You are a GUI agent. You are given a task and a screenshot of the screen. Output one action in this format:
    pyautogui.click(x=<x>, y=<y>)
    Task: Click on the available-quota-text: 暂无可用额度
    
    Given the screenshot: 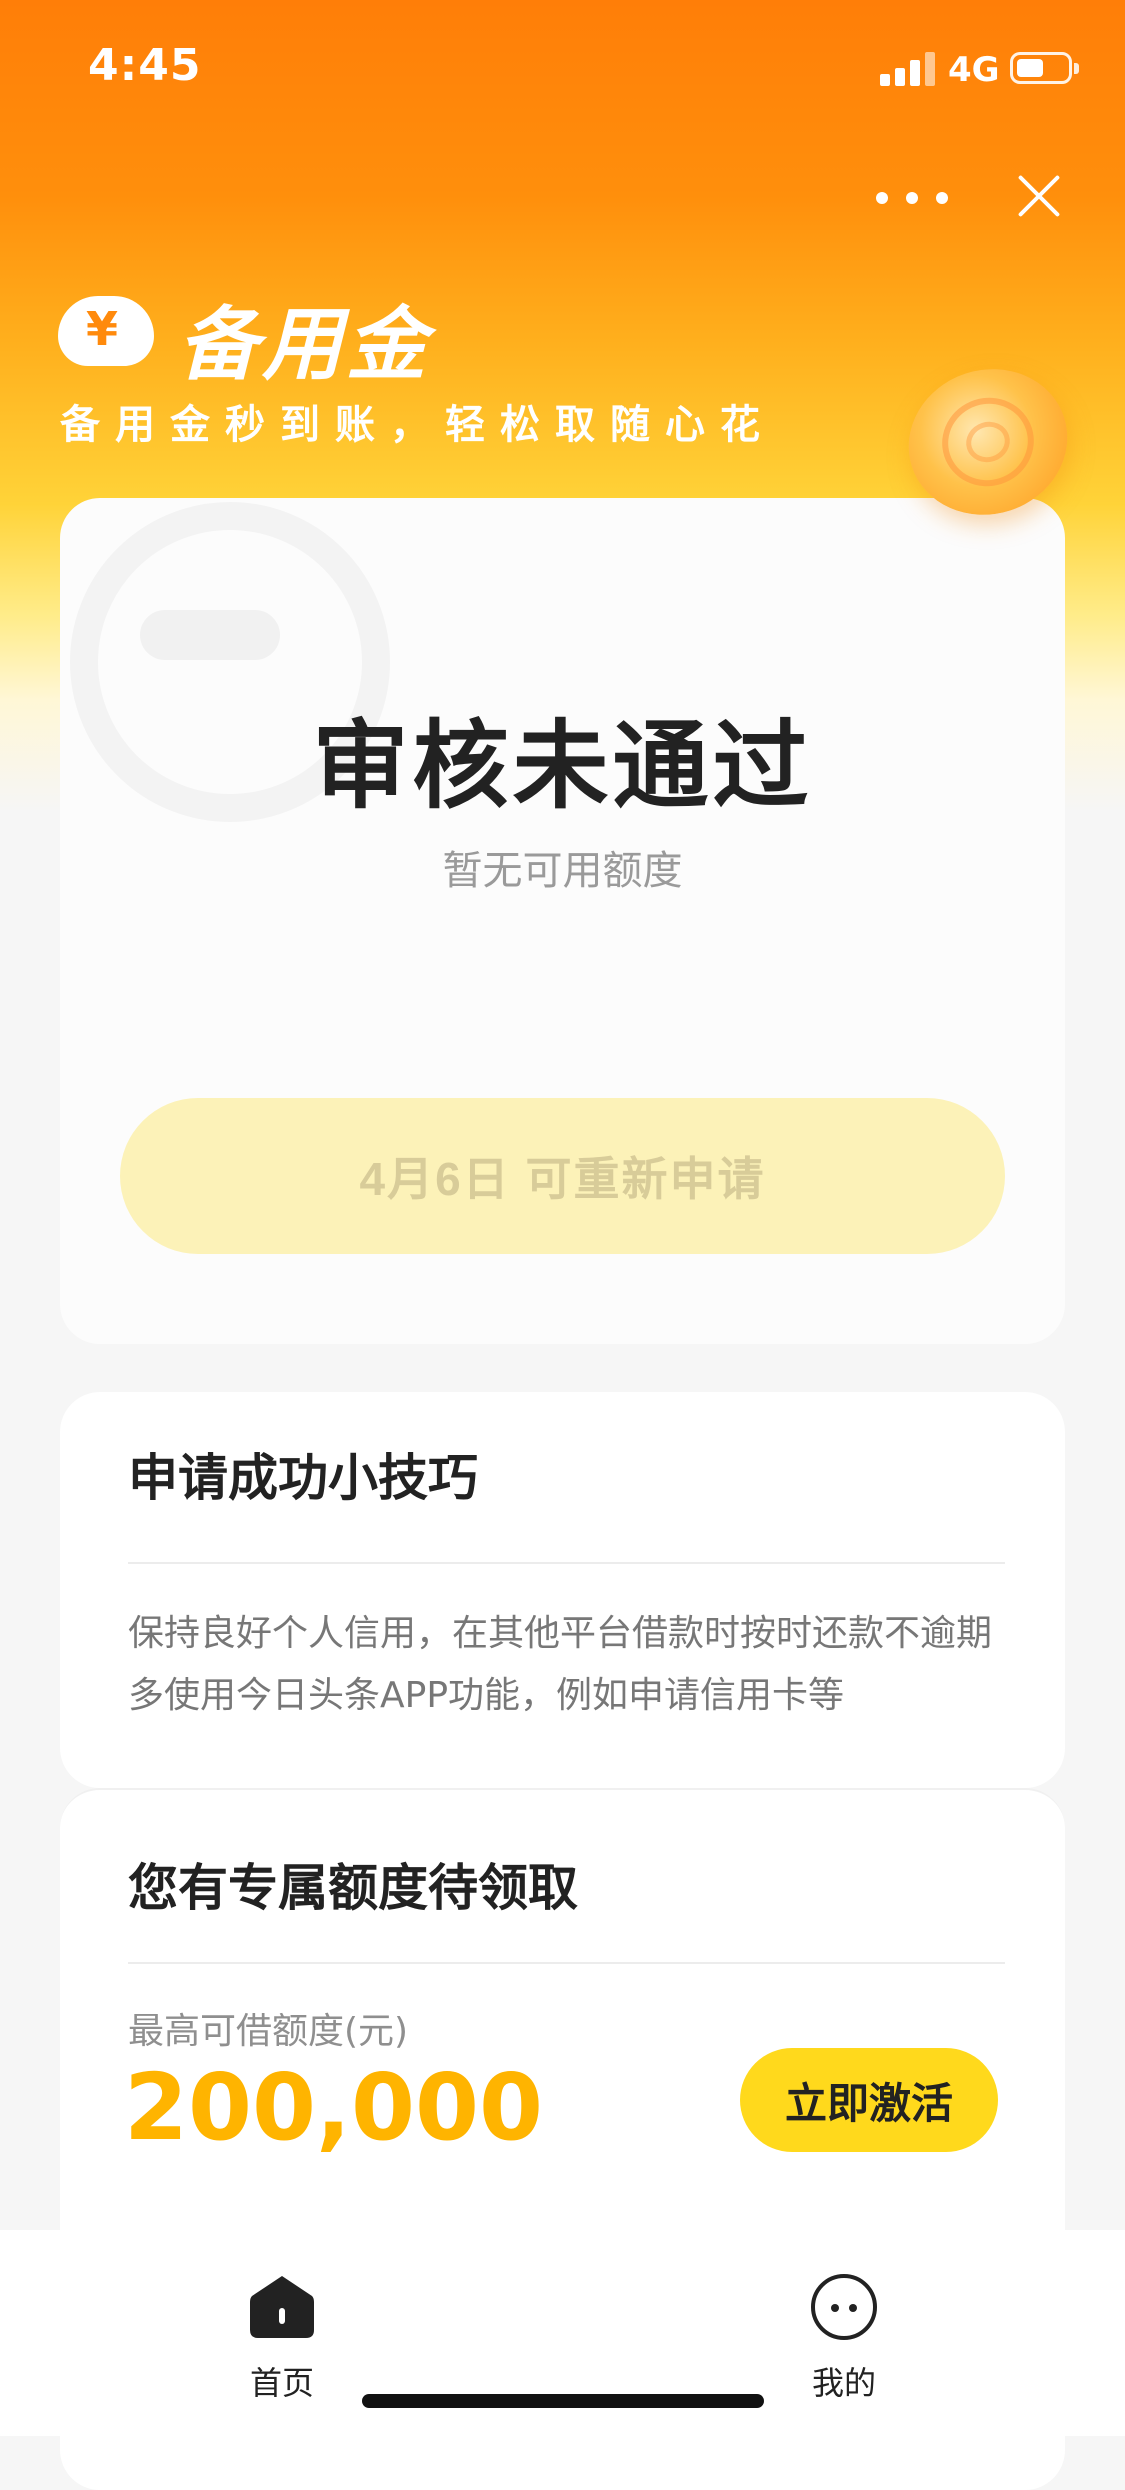 What is the action you would take?
    pyautogui.click(x=562, y=871)
    